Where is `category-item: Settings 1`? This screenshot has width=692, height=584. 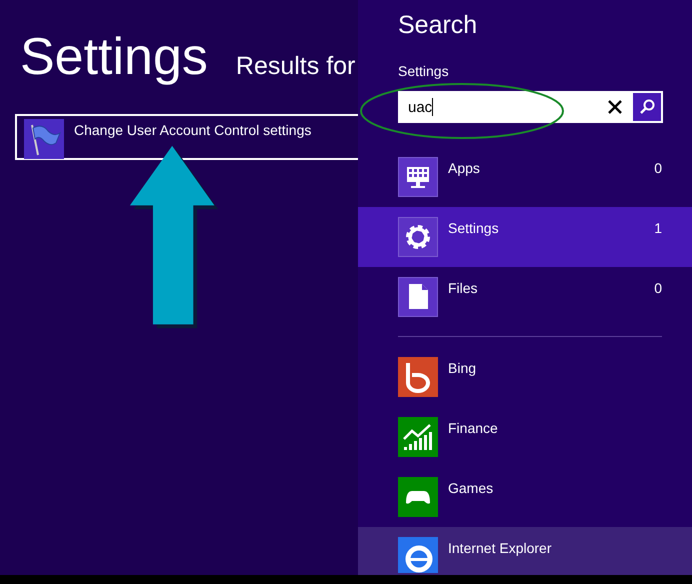 category-item: Settings 1 is located at coordinates (525, 237).